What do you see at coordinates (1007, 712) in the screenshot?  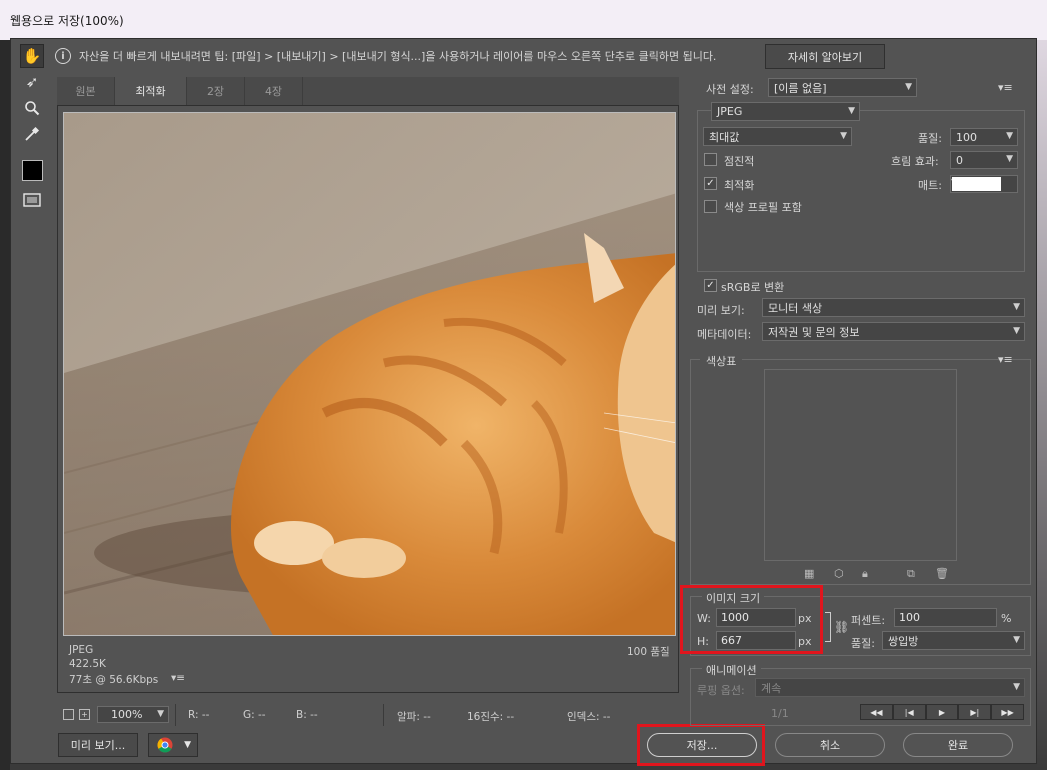 I see `last-frame-icon: ▶▶` at bounding box center [1007, 712].